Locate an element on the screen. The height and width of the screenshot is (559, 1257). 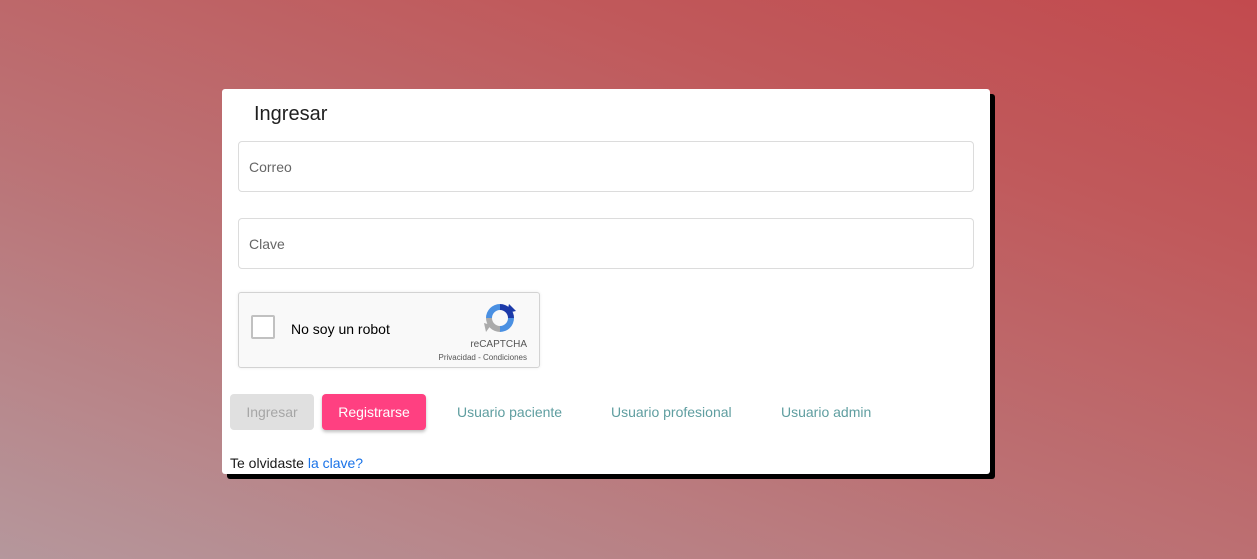
forgot-password-prefix: Te olvidaste is located at coordinates (269, 463).